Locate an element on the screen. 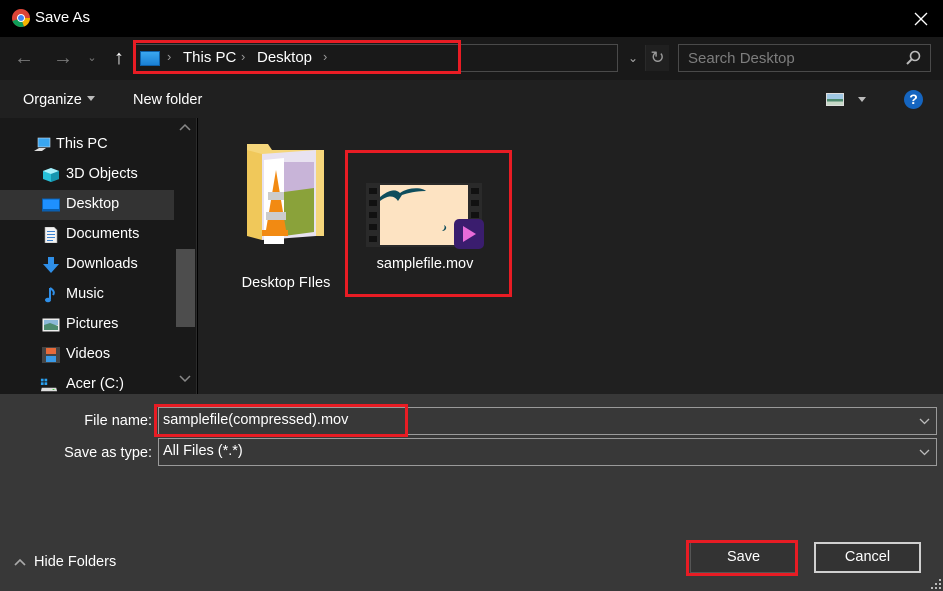  address-bar: › This PC › Desktop › ⌄ ↻ is located at coordinates (401, 58).